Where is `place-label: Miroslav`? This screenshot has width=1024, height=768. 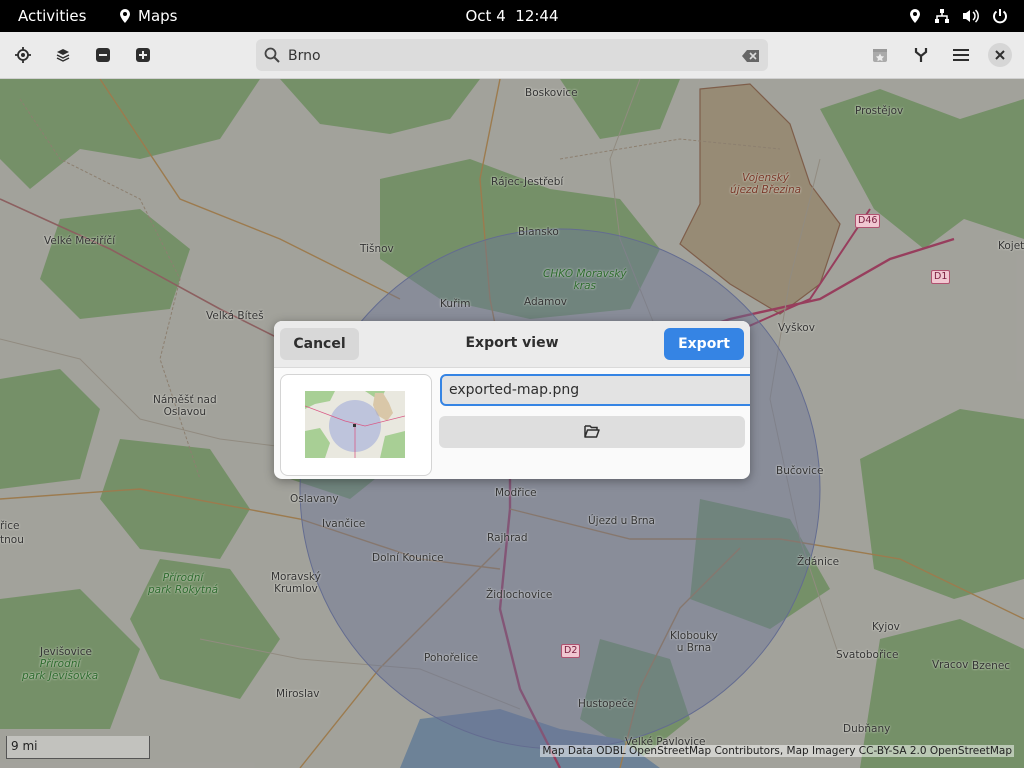 place-label: Miroslav is located at coordinates (298, 694).